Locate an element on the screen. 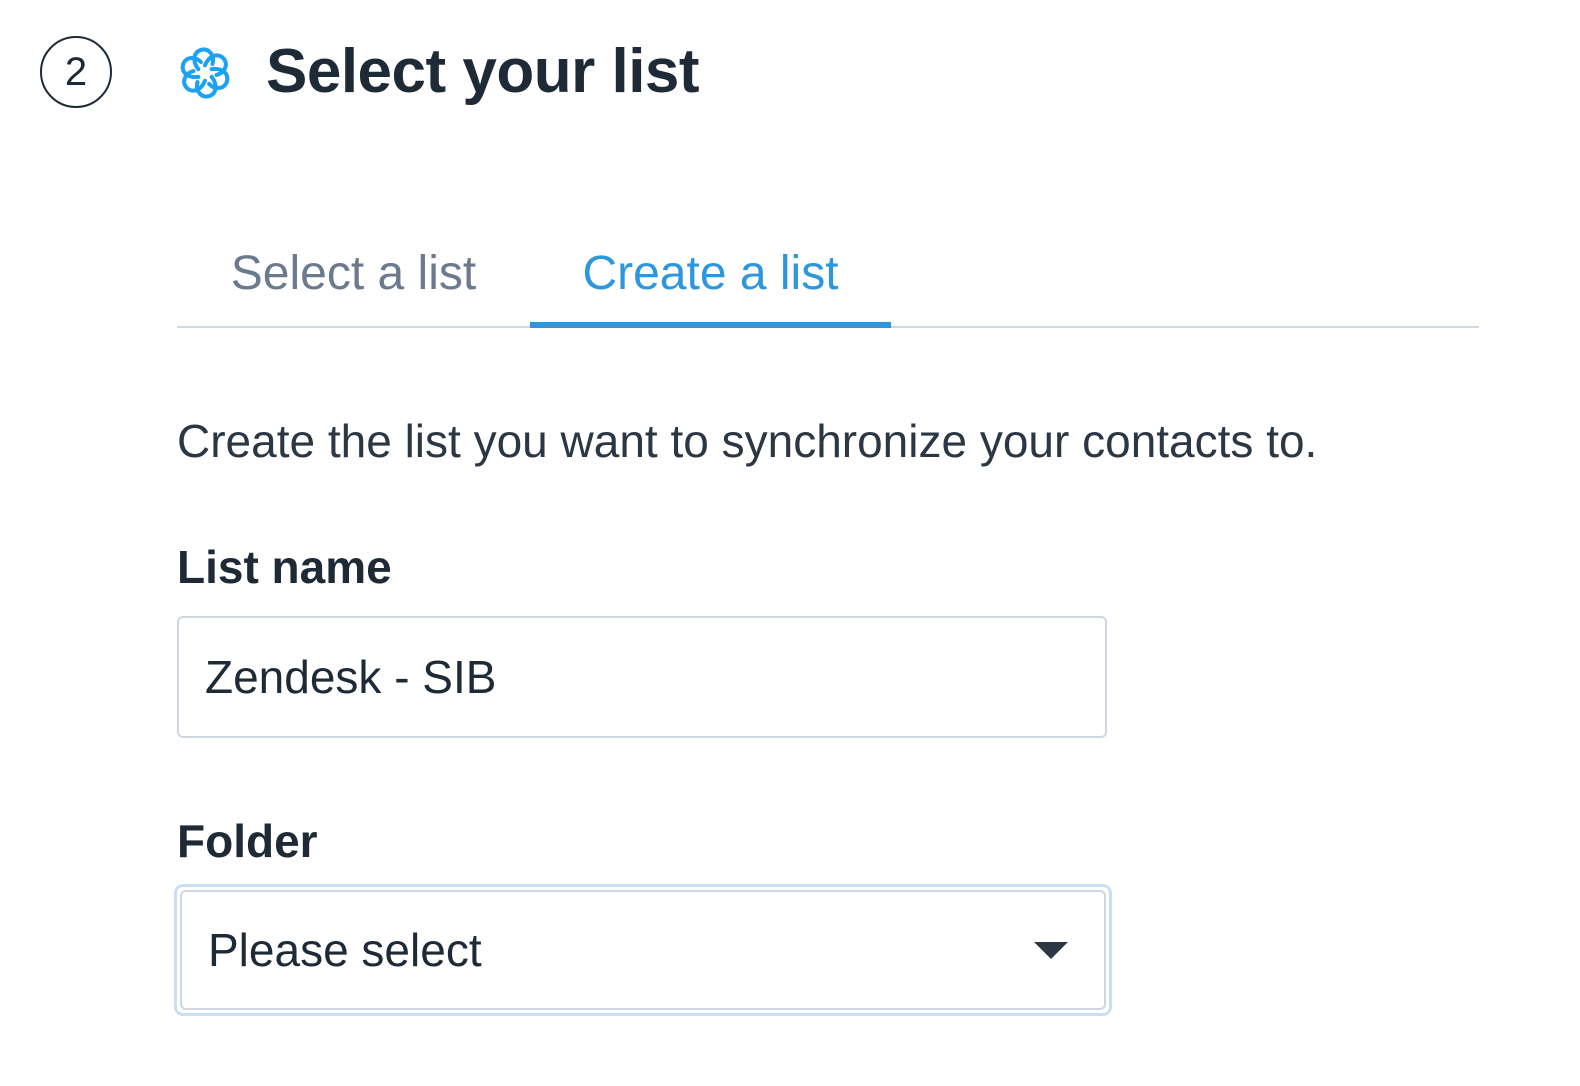 This screenshot has height=1086, width=1580. tab-label: Select a list is located at coordinates (353, 273).